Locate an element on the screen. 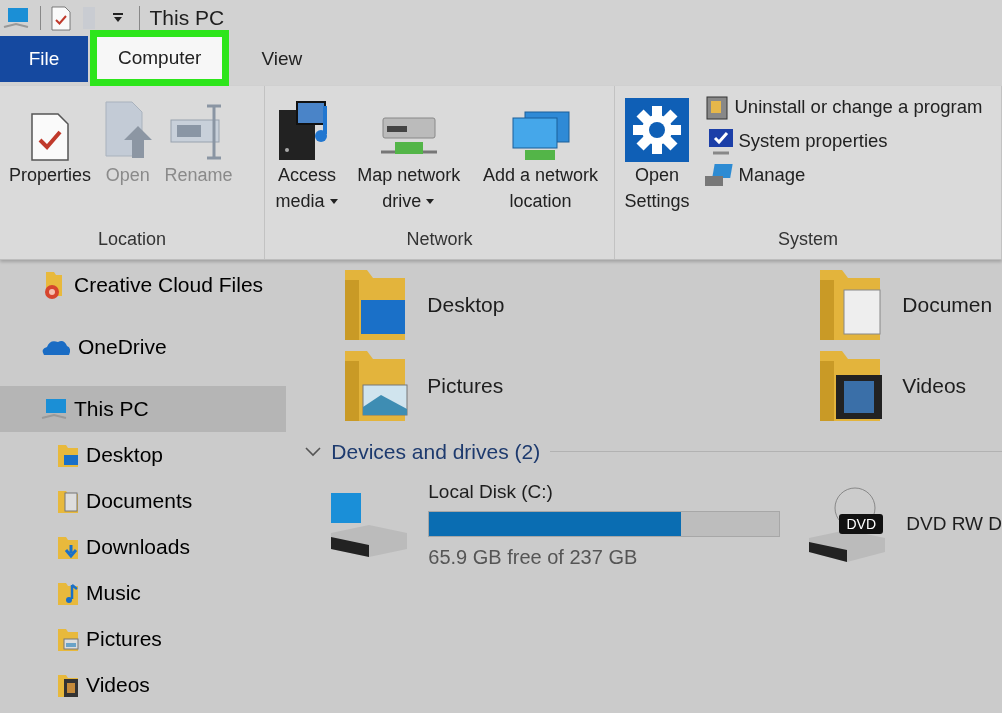  computer-management-icon is located at coordinates (718, 174).